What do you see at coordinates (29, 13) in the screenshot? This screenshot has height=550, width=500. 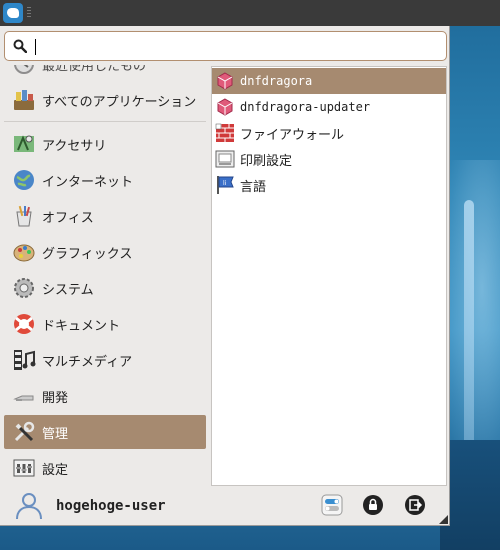 I see `panel-handle` at bounding box center [29, 13].